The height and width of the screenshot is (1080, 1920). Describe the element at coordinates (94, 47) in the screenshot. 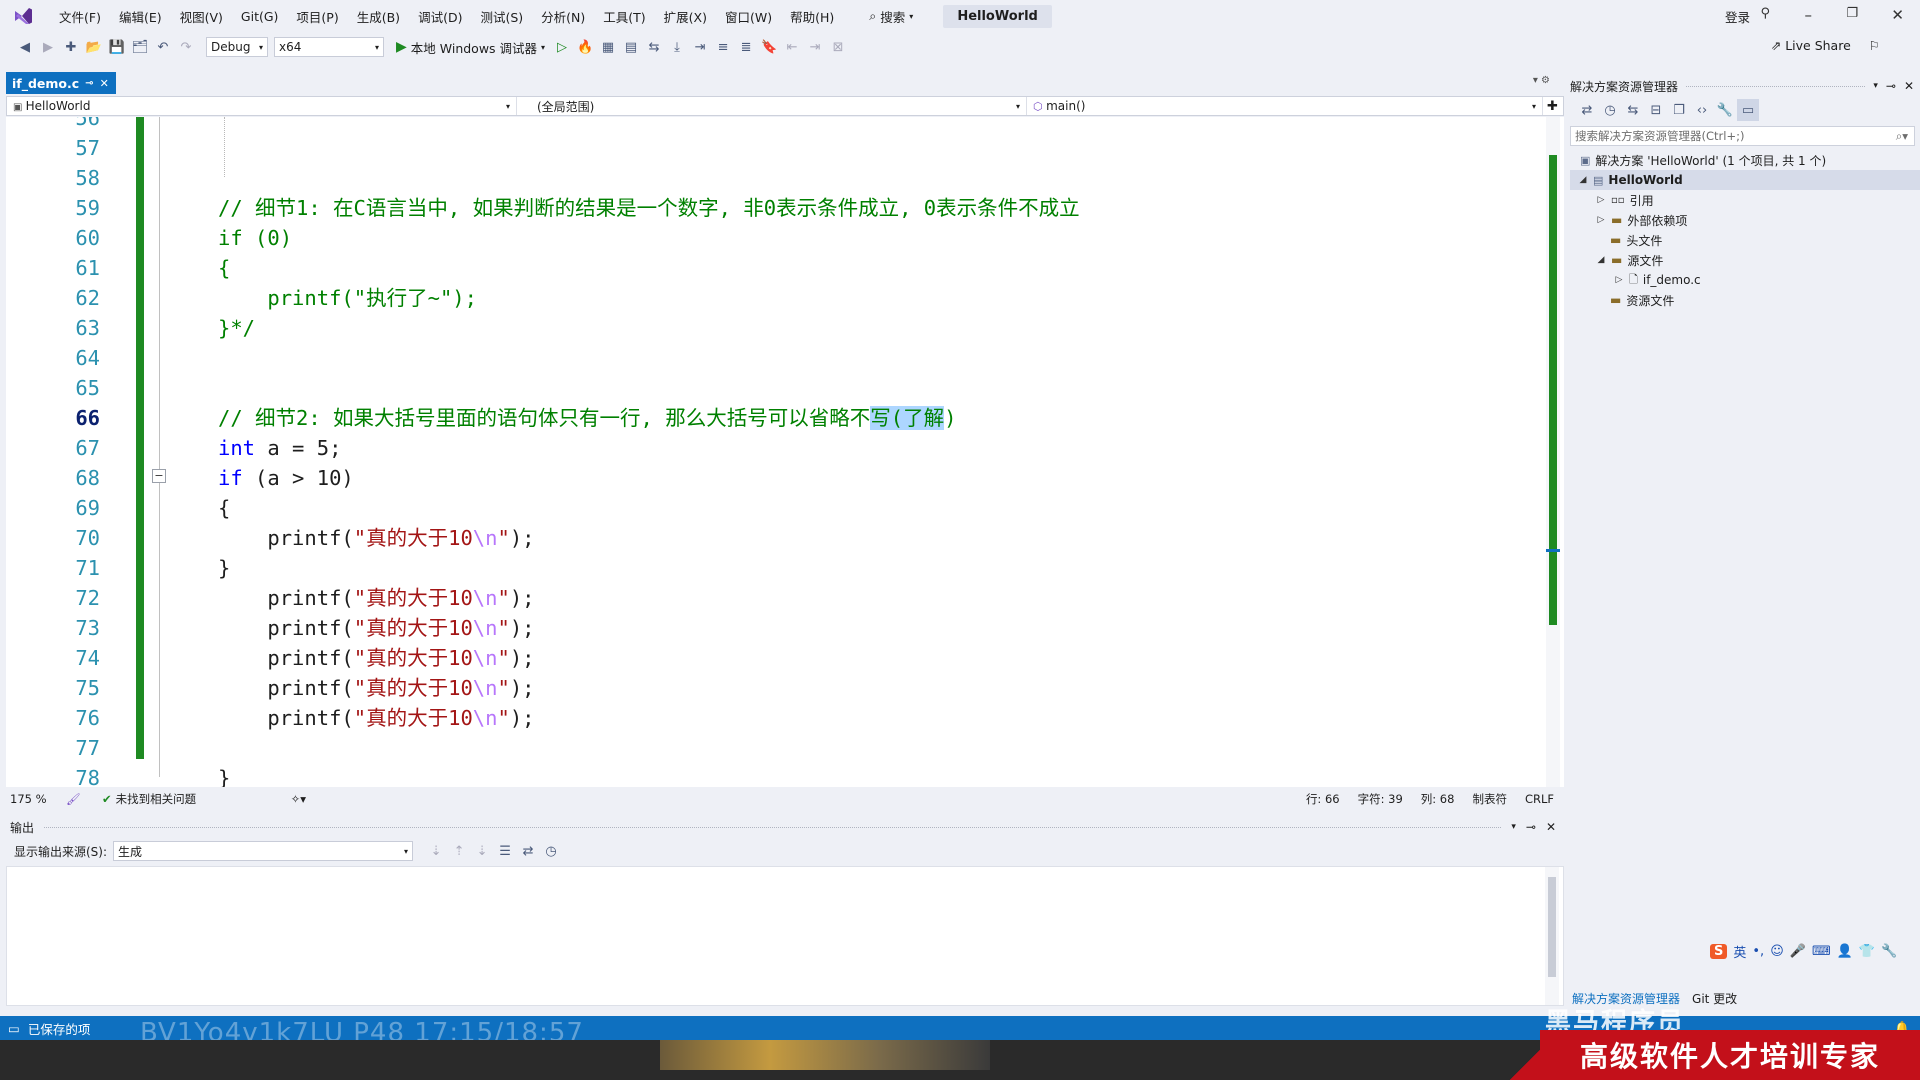

I see `open-file-icon: 📂` at that location.